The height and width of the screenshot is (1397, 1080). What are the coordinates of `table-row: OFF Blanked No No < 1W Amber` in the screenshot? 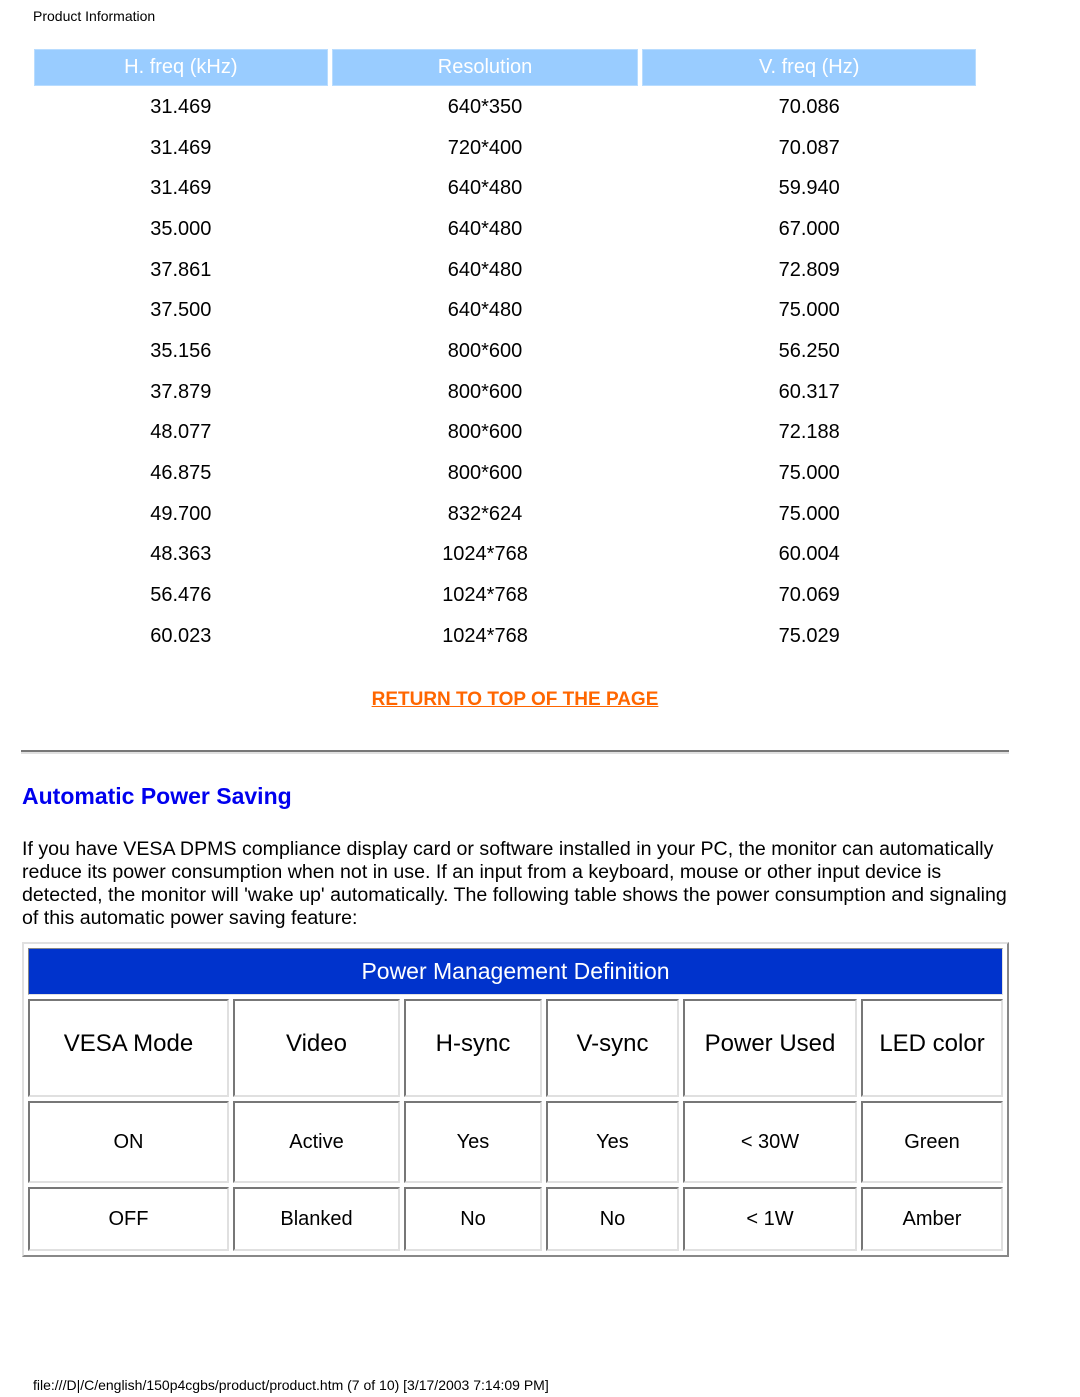 It's located at (515, 1219).